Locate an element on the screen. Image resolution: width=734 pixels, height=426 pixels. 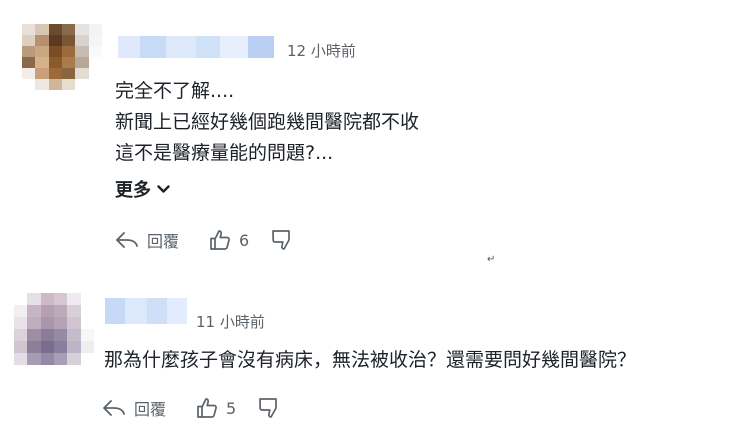
like-count: 6 is located at coordinates (244, 240).